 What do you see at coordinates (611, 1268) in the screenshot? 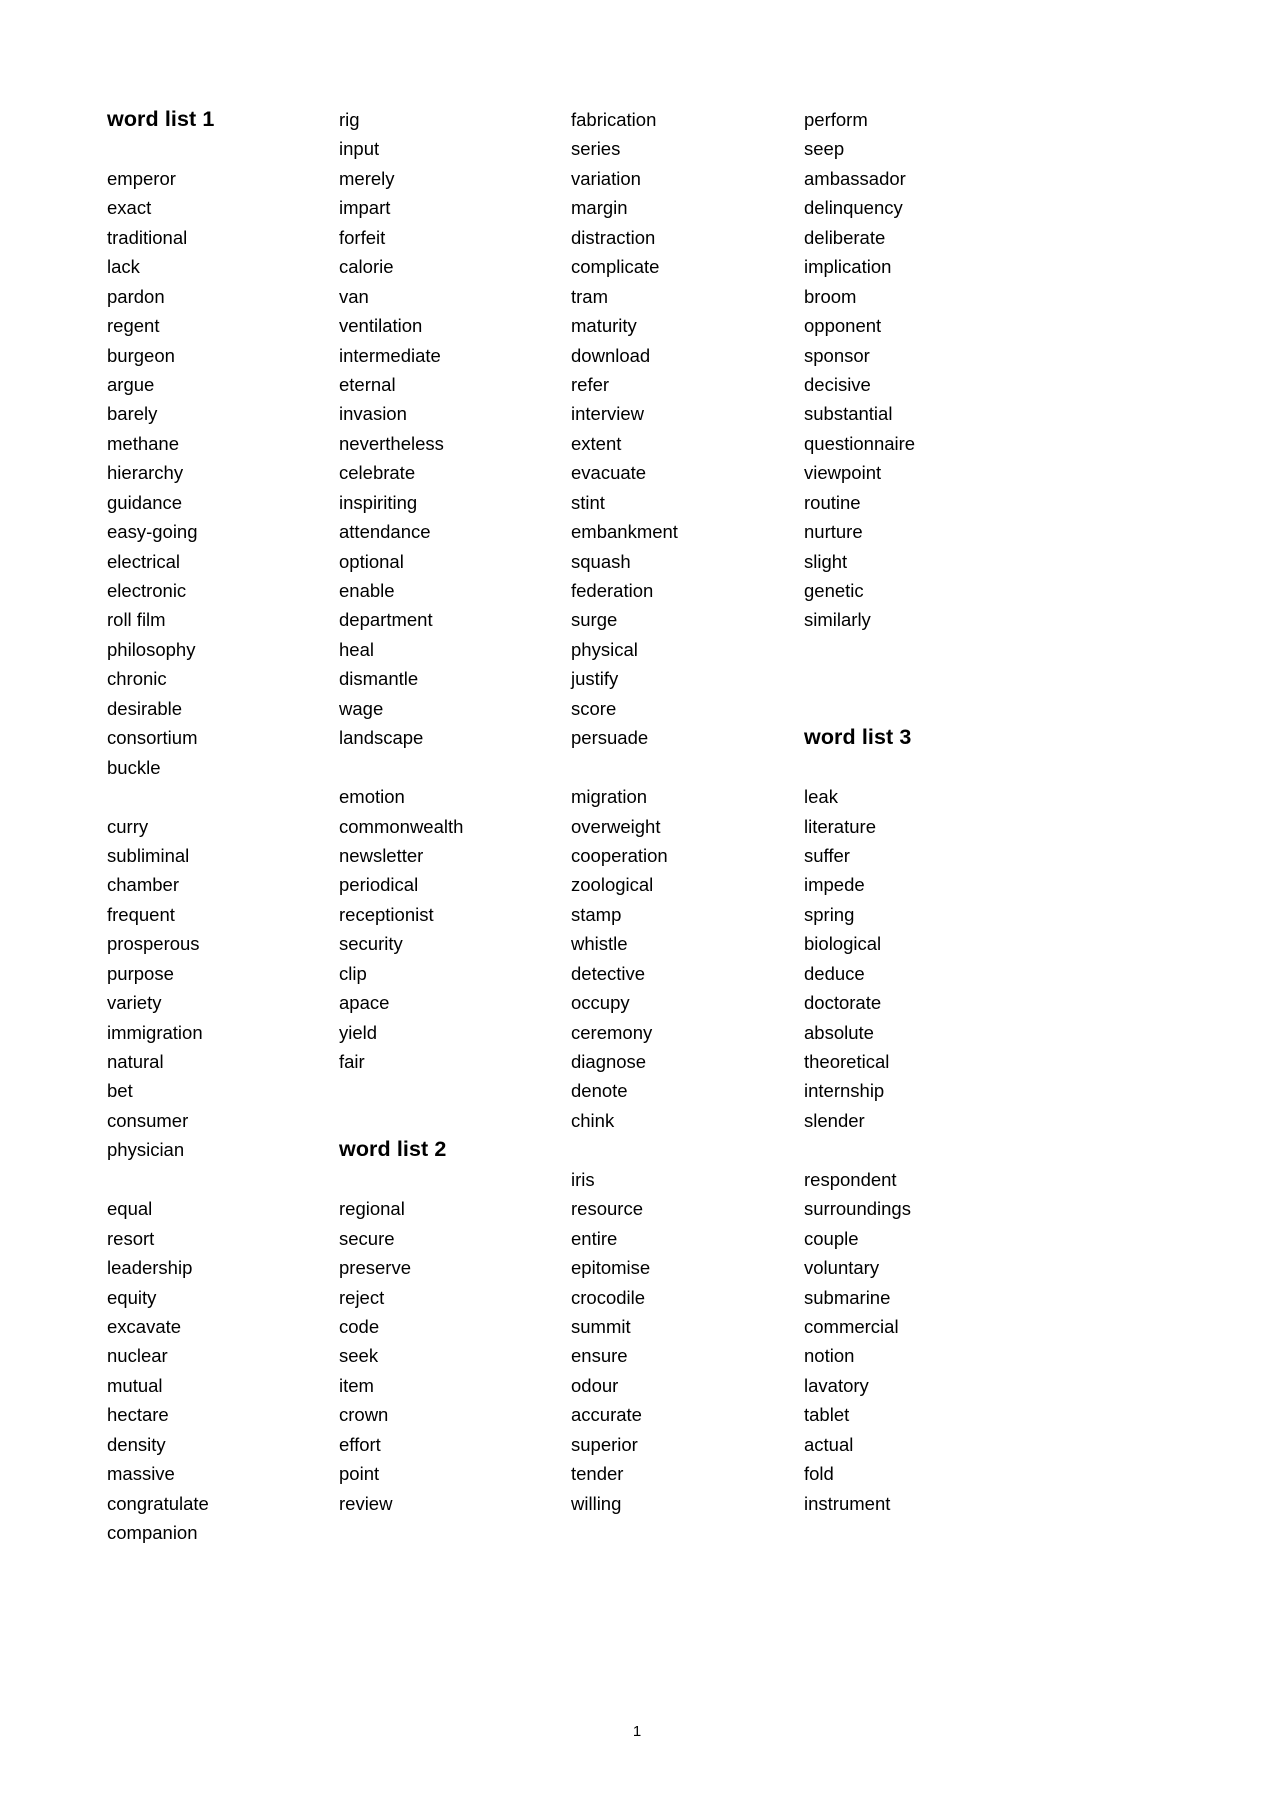
I see `word-item: epitomise` at bounding box center [611, 1268].